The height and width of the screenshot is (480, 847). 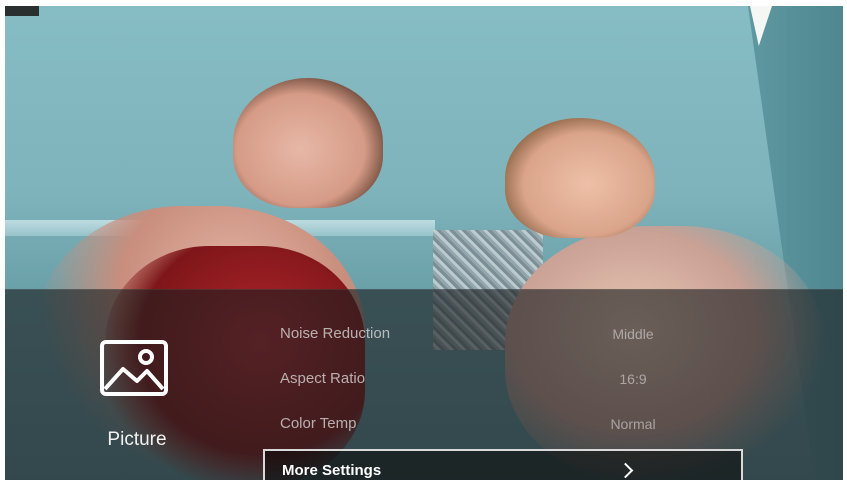 What do you see at coordinates (332, 470) in the screenshot?
I see `menu-item-label: More Settings` at bounding box center [332, 470].